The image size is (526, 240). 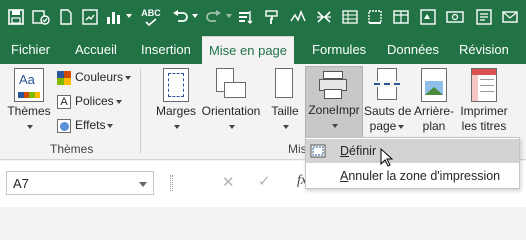 What do you see at coordinates (383, 126) in the screenshot?
I see `breaks-label-line2: page` at bounding box center [383, 126].